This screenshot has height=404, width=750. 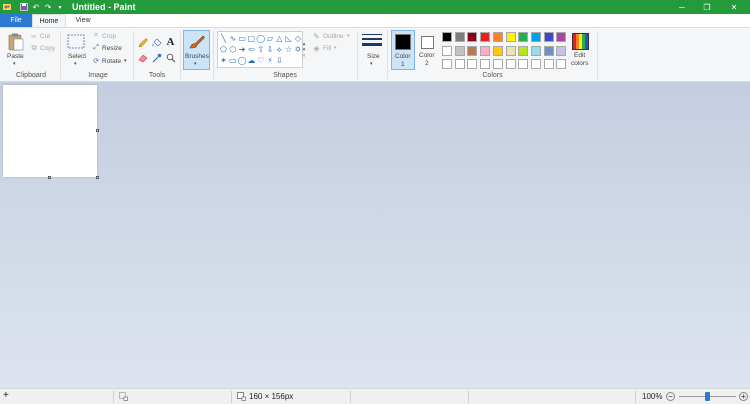 I want to click on shape-option: ▱, so click(x=270, y=38).